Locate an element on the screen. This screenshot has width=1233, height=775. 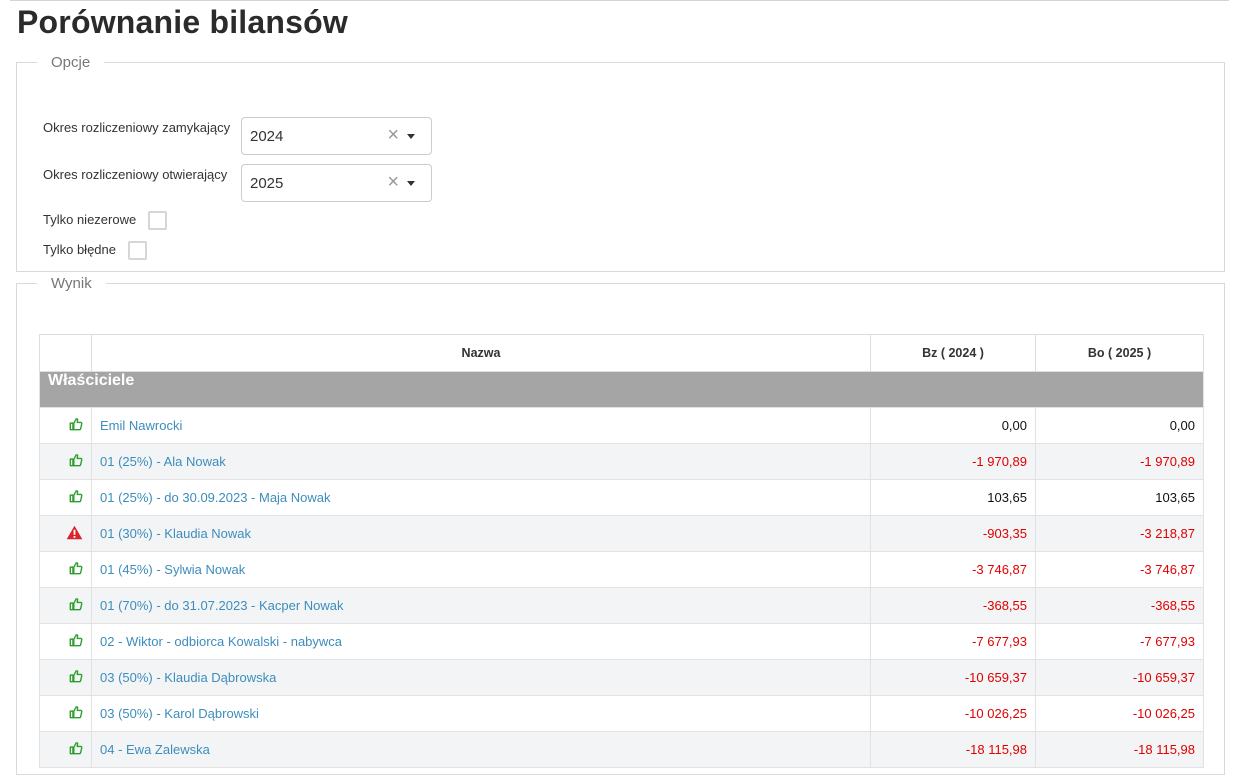
page-title: Porównanie bilansów is located at coordinates (182, 22).